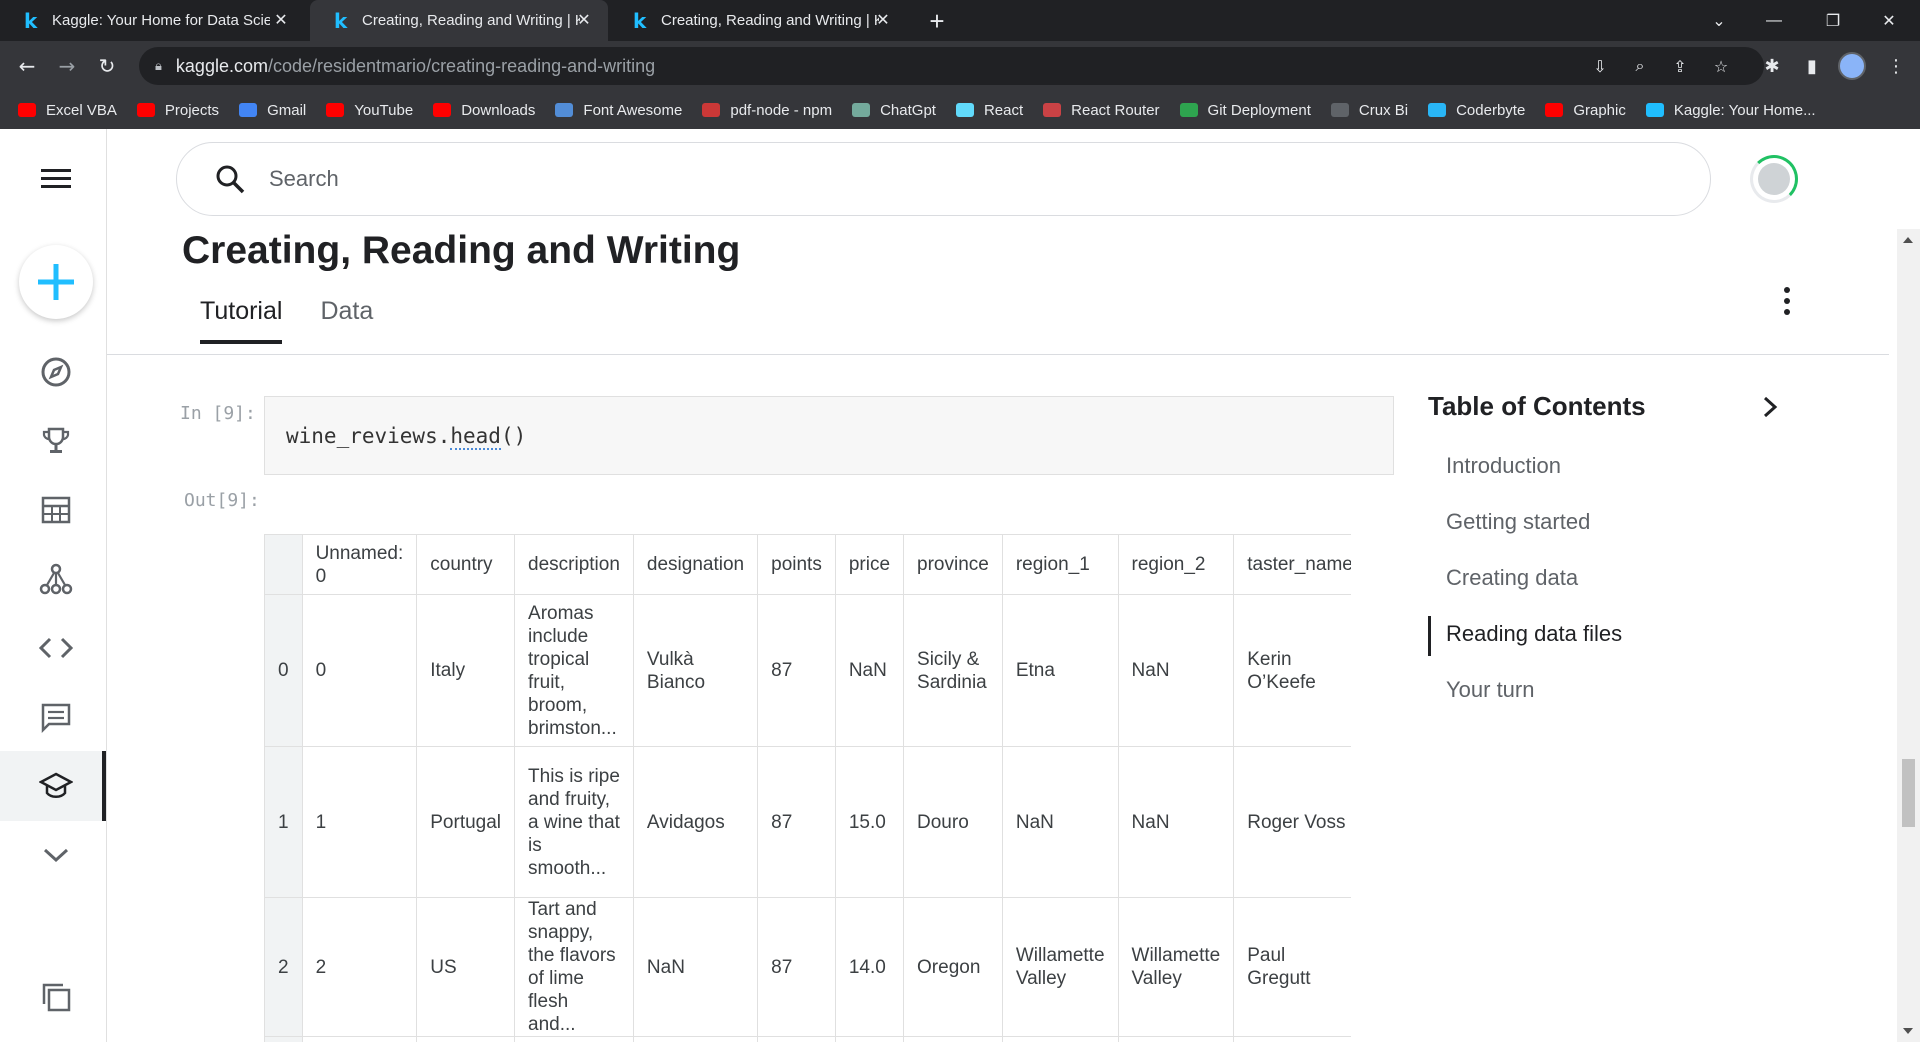 The height and width of the screenshot is (1042, 1920). I want to click on bookmark-item: Excel VBA, so click(67, 110).